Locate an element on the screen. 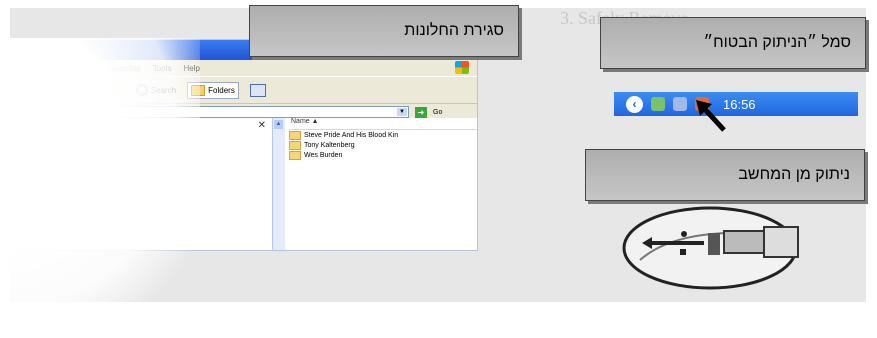 The width and height of the screenshot is (877, 338). folders-pane: ✕ nts rd is located at coordinates (147, 184).